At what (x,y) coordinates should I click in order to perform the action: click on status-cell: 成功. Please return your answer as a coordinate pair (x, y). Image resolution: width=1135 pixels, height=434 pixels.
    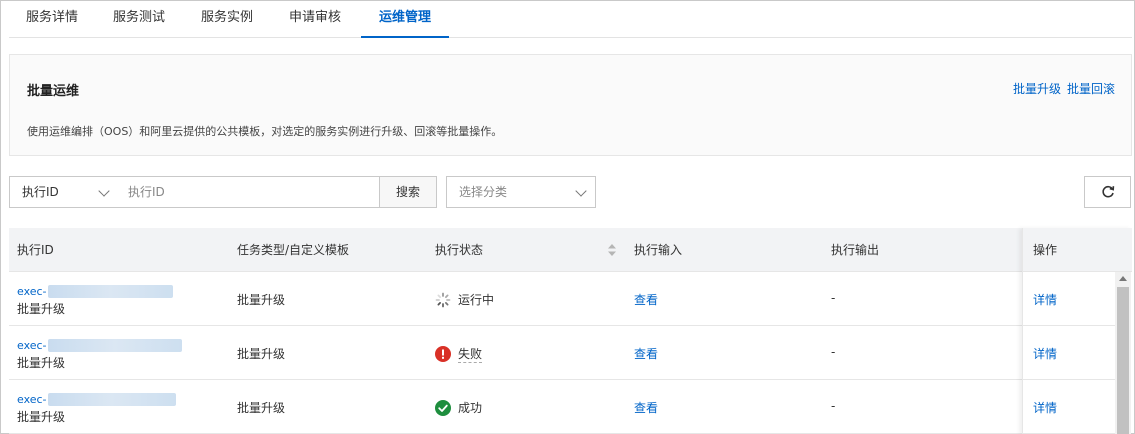
    Looking at the image, I should click on (458, 407).